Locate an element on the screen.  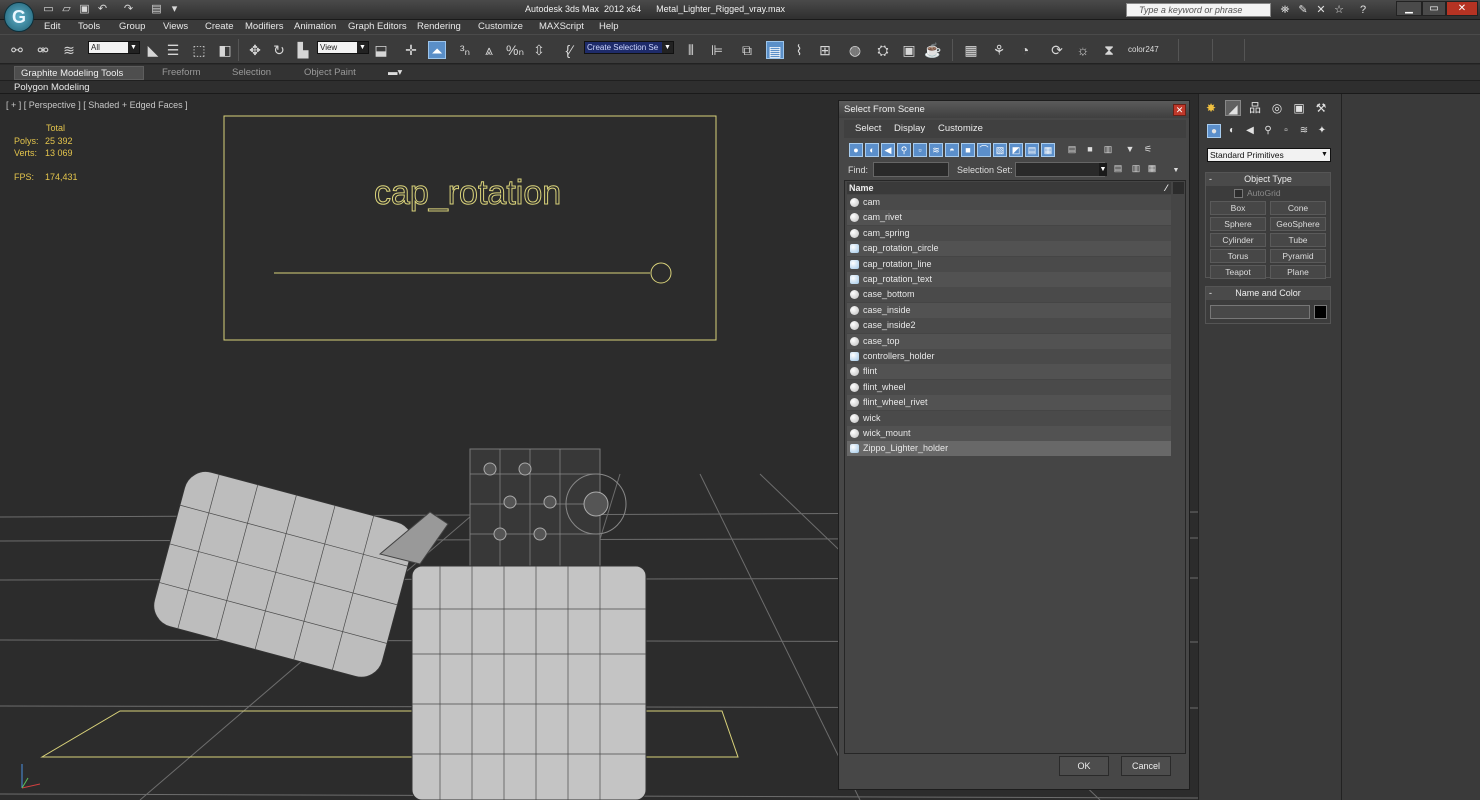
select-all-icon: ▤ is located at coordinates (1072, 150).